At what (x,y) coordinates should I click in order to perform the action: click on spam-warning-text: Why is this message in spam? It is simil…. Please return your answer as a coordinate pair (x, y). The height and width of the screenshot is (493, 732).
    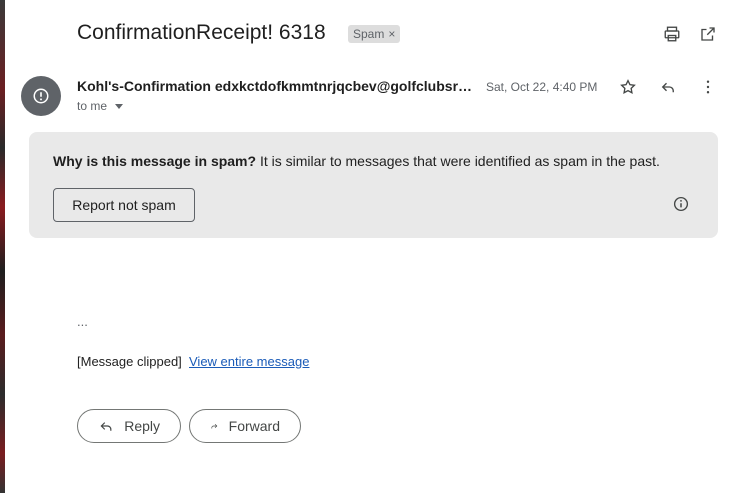
    Looking at the image, I should click on (356, 161).